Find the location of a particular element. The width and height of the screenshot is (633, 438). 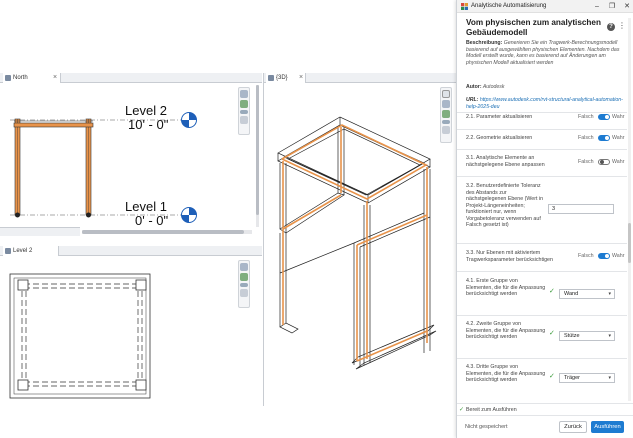

author-label: Autor: is located at coordinates (474, 87).